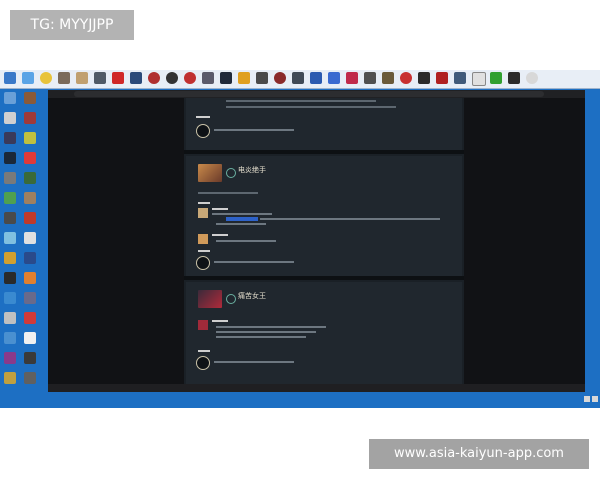 This screenshot has width=600, height=480. I want to click on desktop-icons, so click(24, 248).